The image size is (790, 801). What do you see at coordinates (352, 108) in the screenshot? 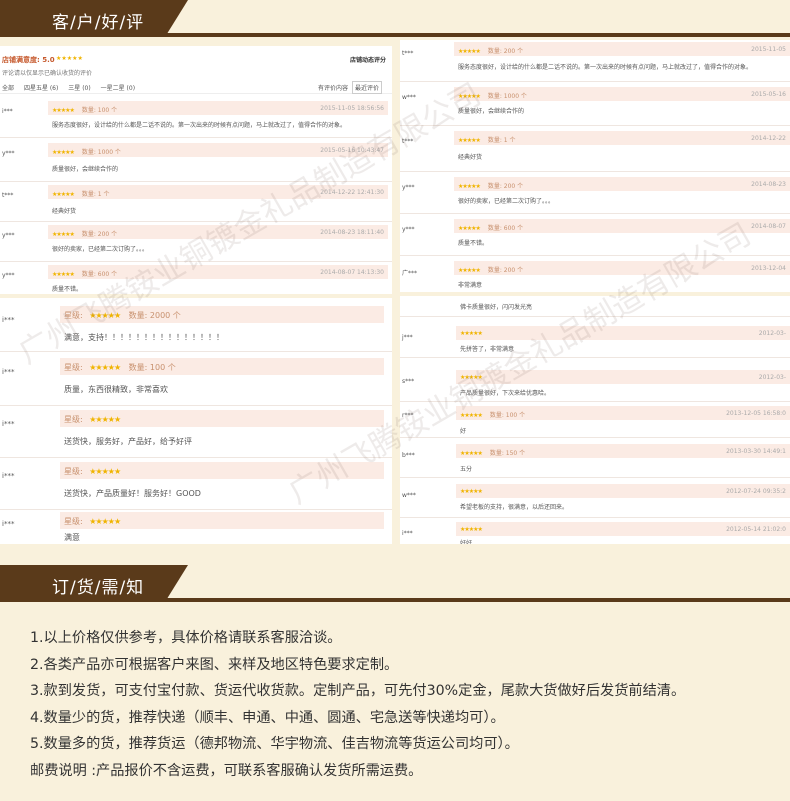
I see `review-date: 2015-11-05 18:56:56` at bounding box center [352, 108].